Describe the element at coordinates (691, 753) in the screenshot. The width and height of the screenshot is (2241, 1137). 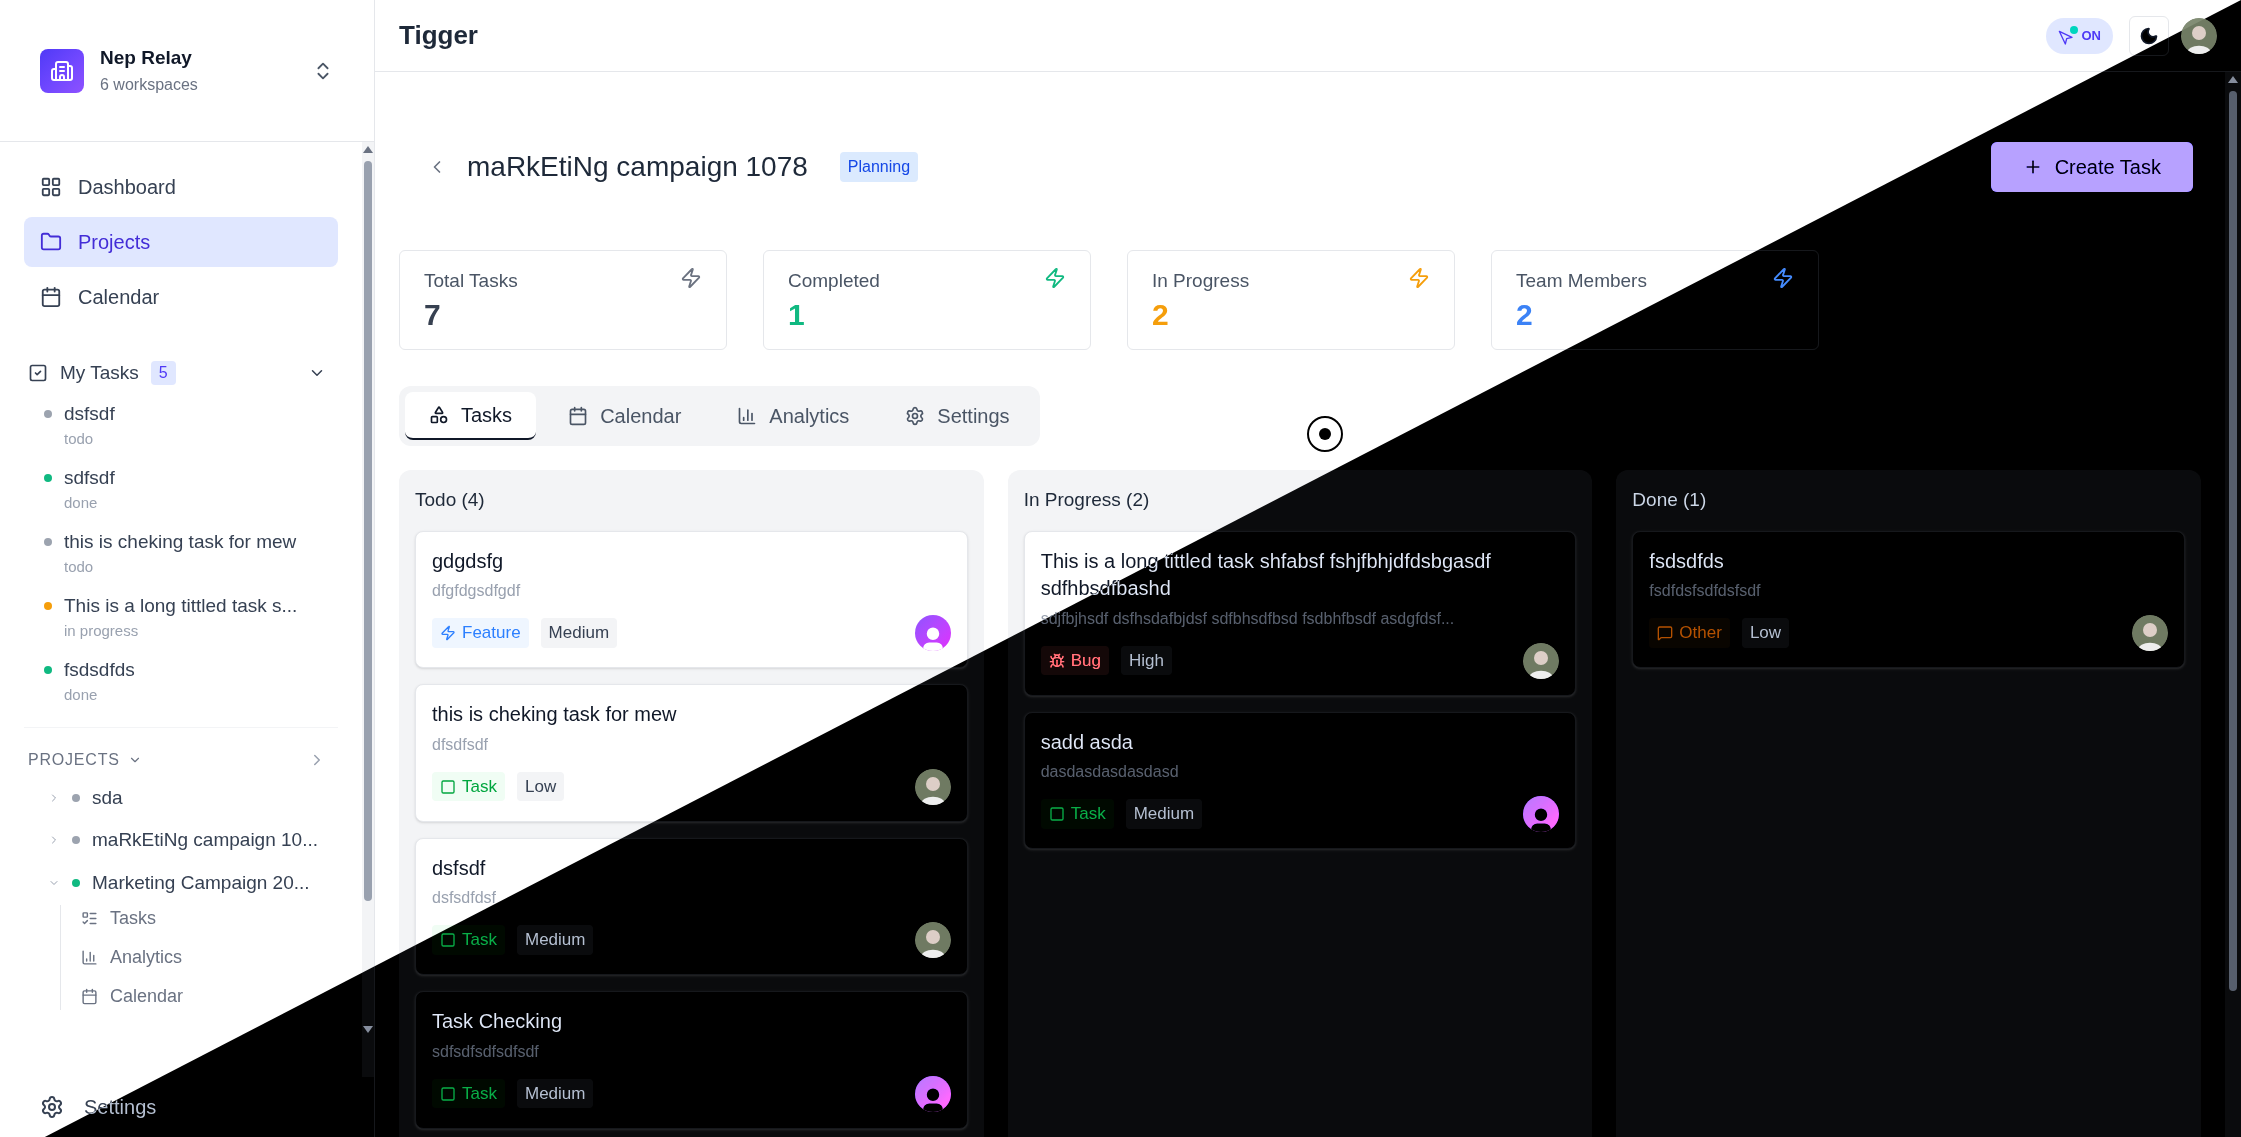
I see `task-card: this is cheking task for mew dfsdfsdf Task Low` at that location.